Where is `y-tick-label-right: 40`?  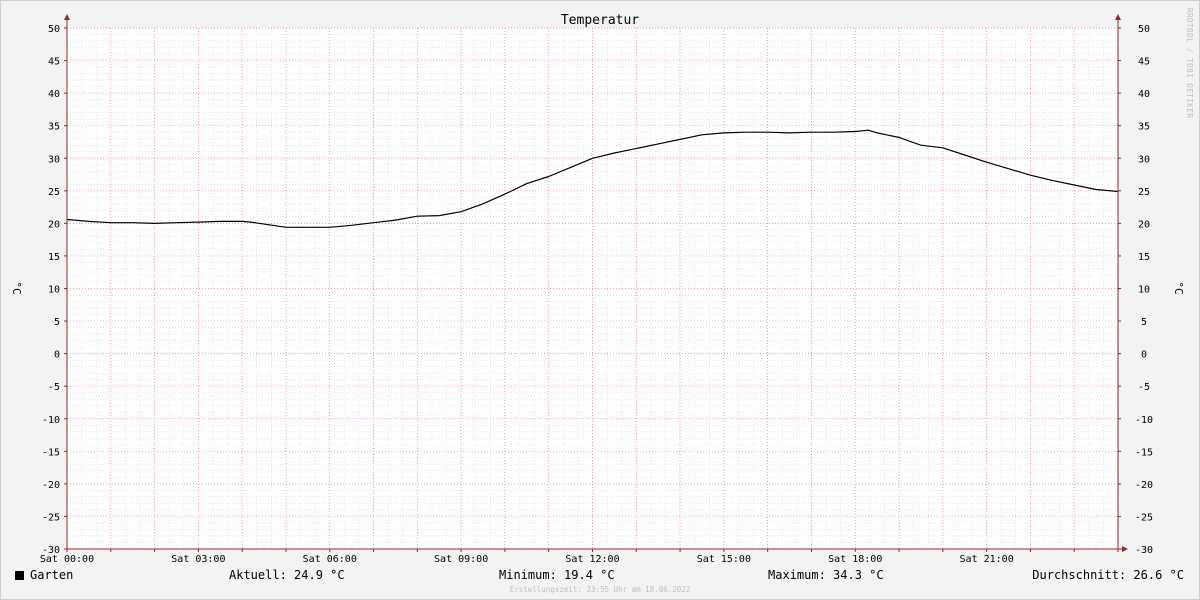
y-tick-label-right: 40 is located at coordinates (1144, 94).